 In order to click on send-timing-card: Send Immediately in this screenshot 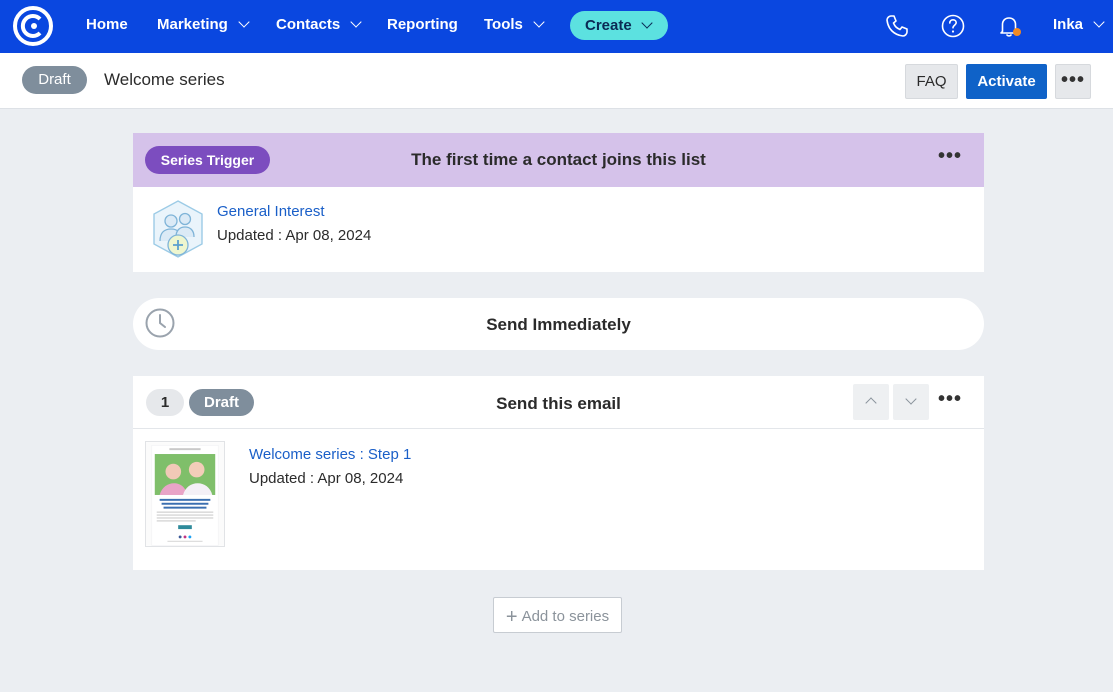, I will do `click(558, 324)`.